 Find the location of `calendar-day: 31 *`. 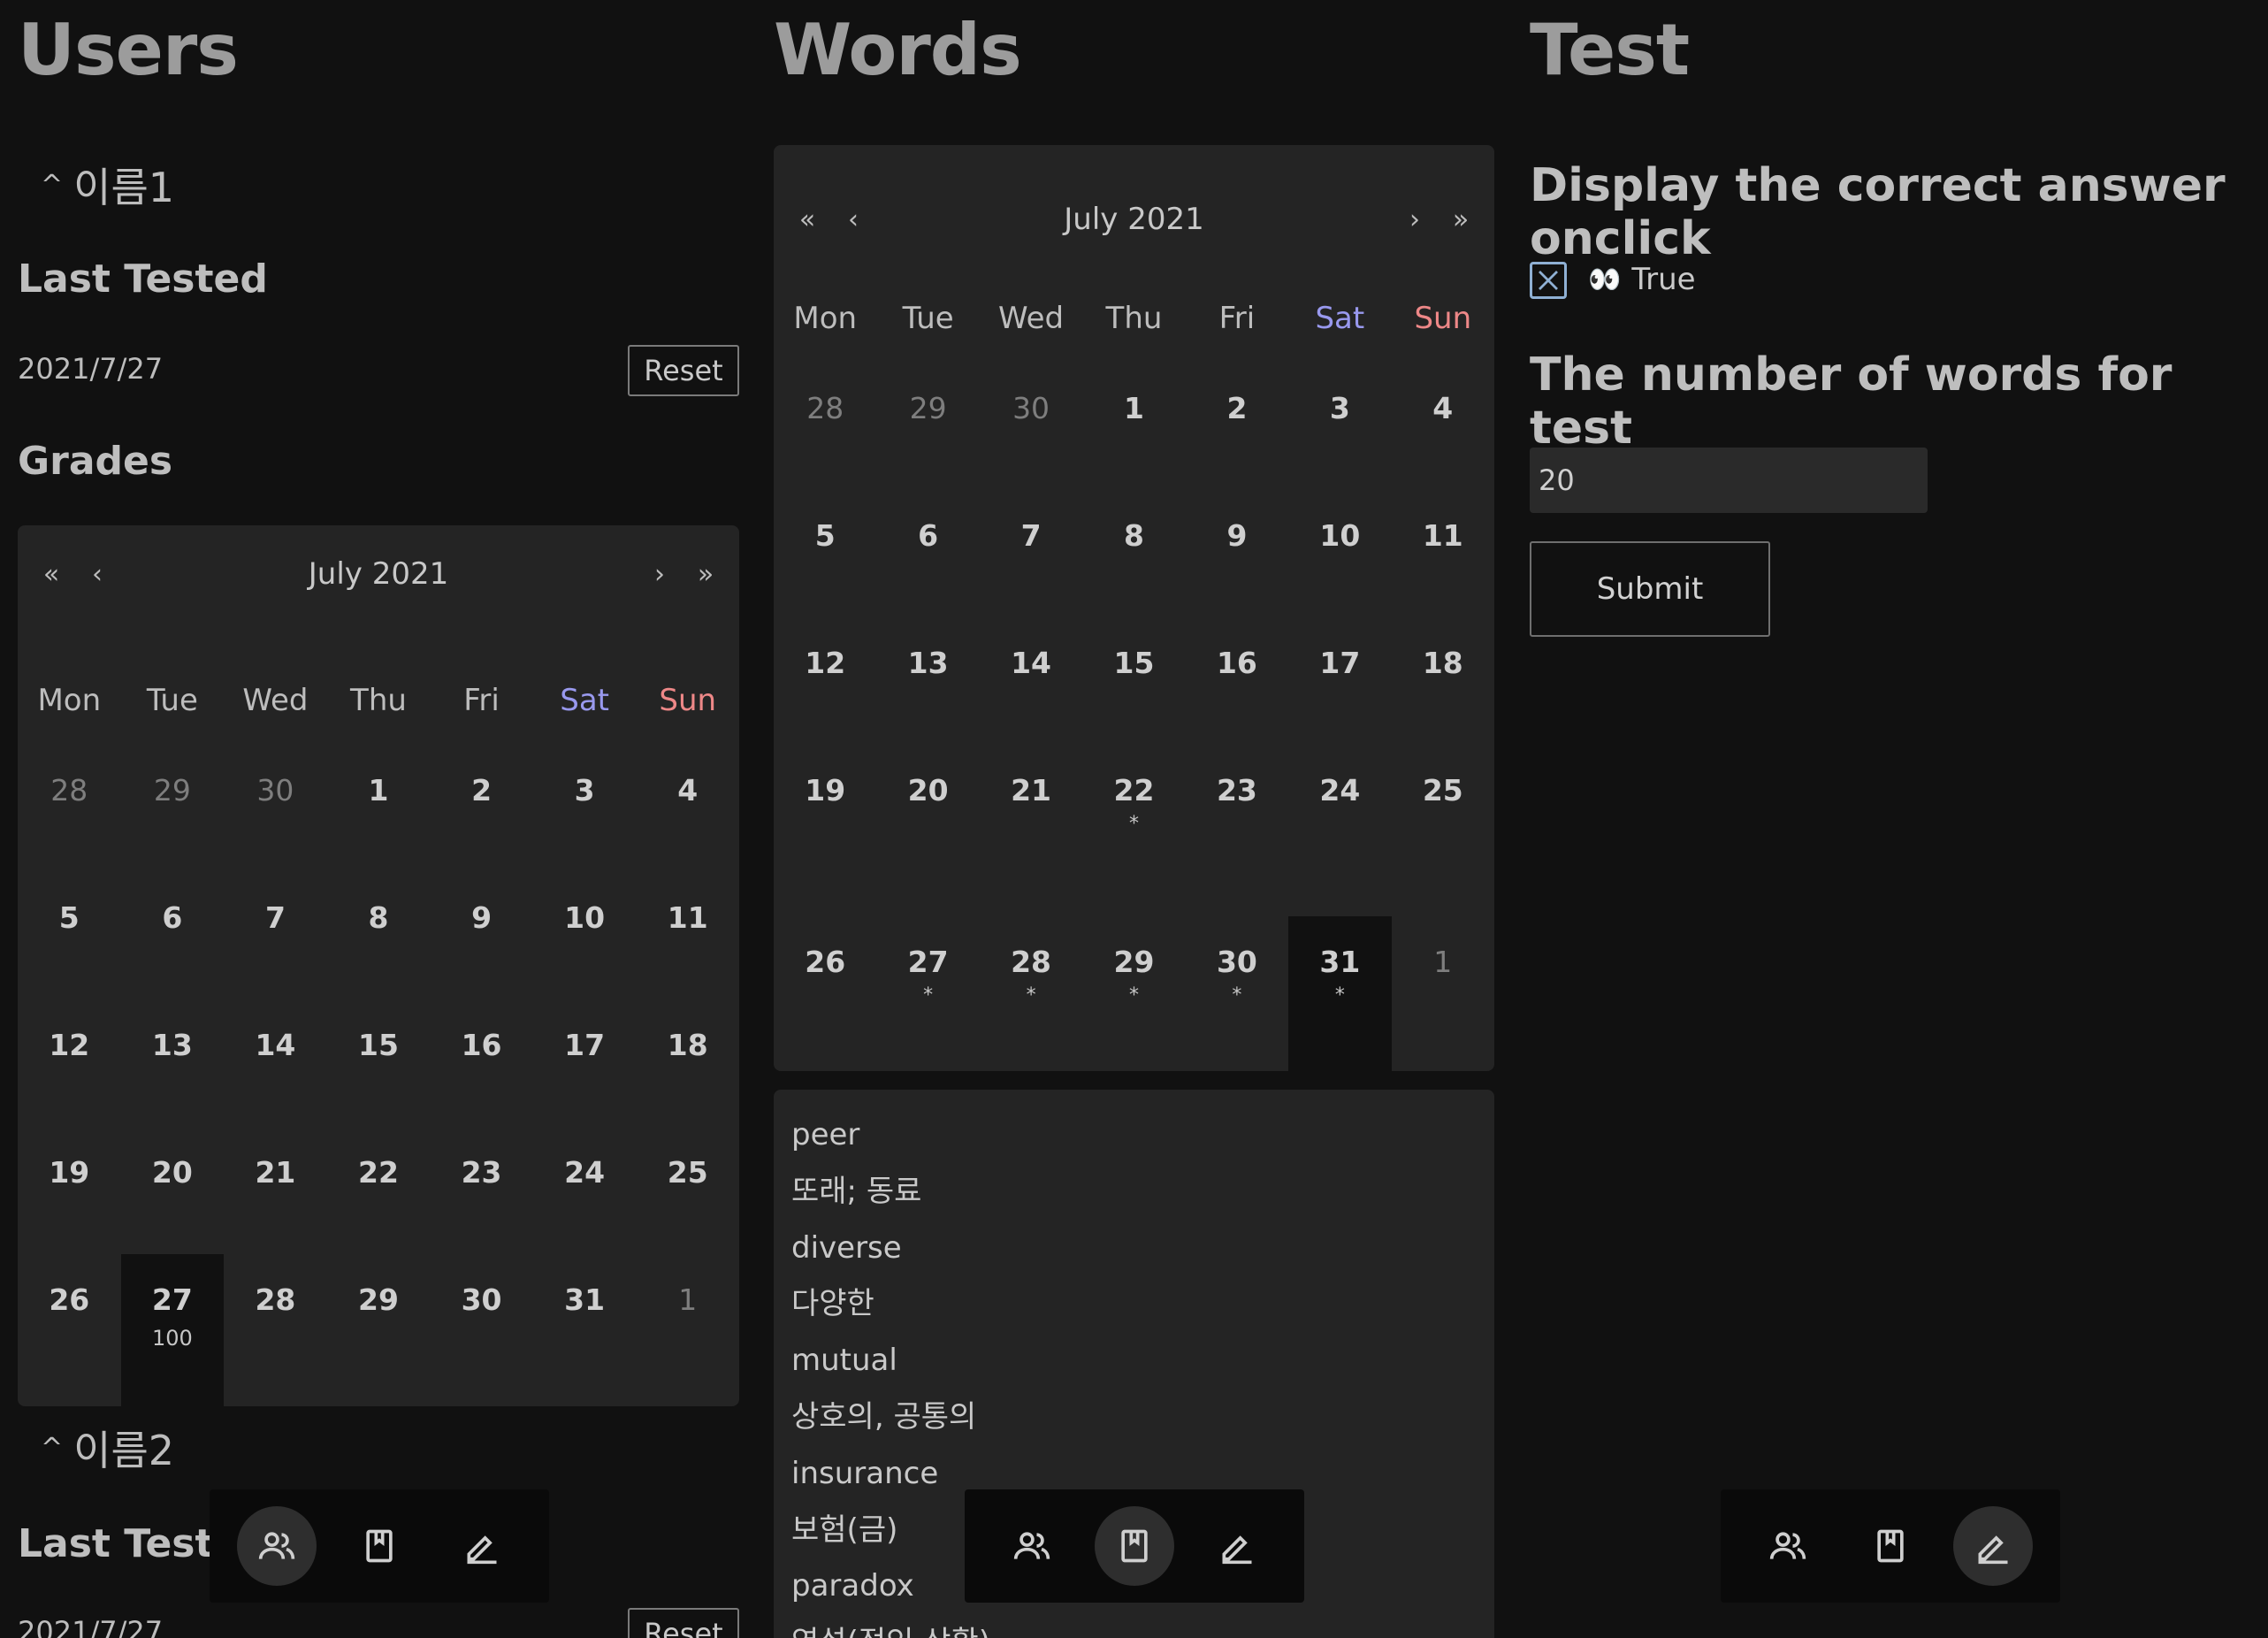

calendar-day: 31 * is located at coordinates (1340, 993).